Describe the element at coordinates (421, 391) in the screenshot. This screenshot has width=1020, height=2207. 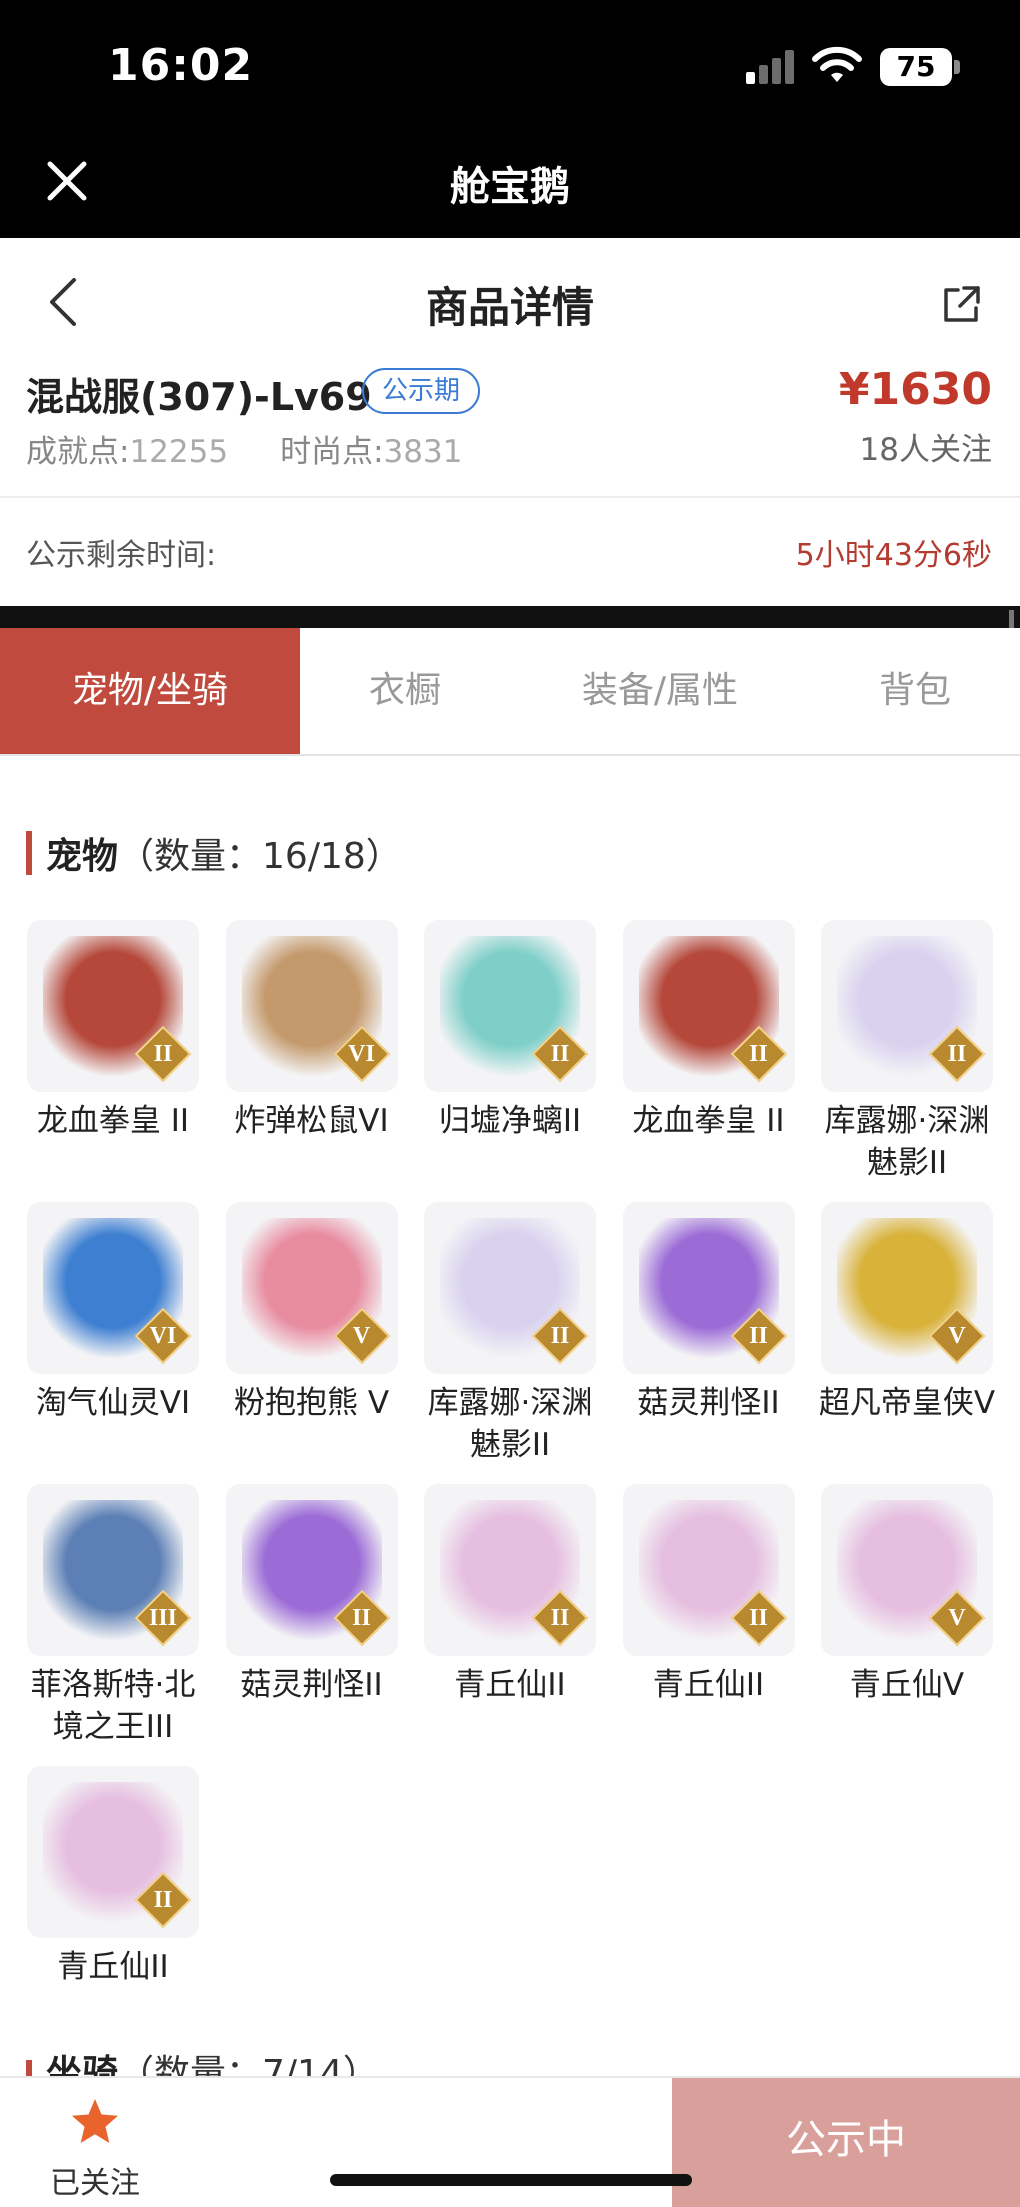
I see `status-badge: 公示期` at that location.